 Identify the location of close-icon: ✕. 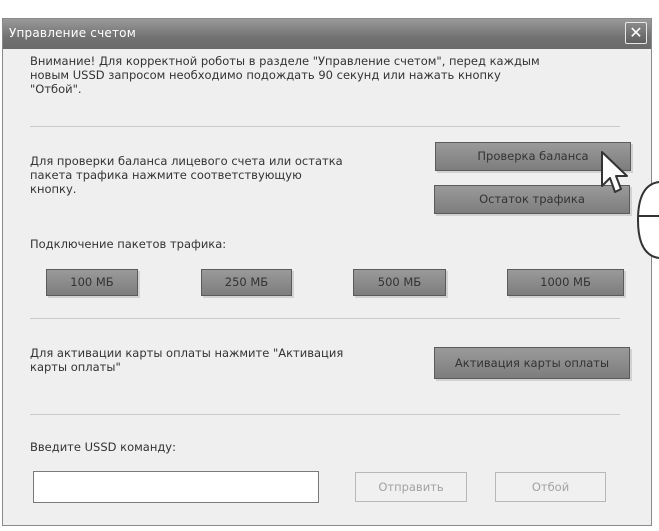
(636, 32).